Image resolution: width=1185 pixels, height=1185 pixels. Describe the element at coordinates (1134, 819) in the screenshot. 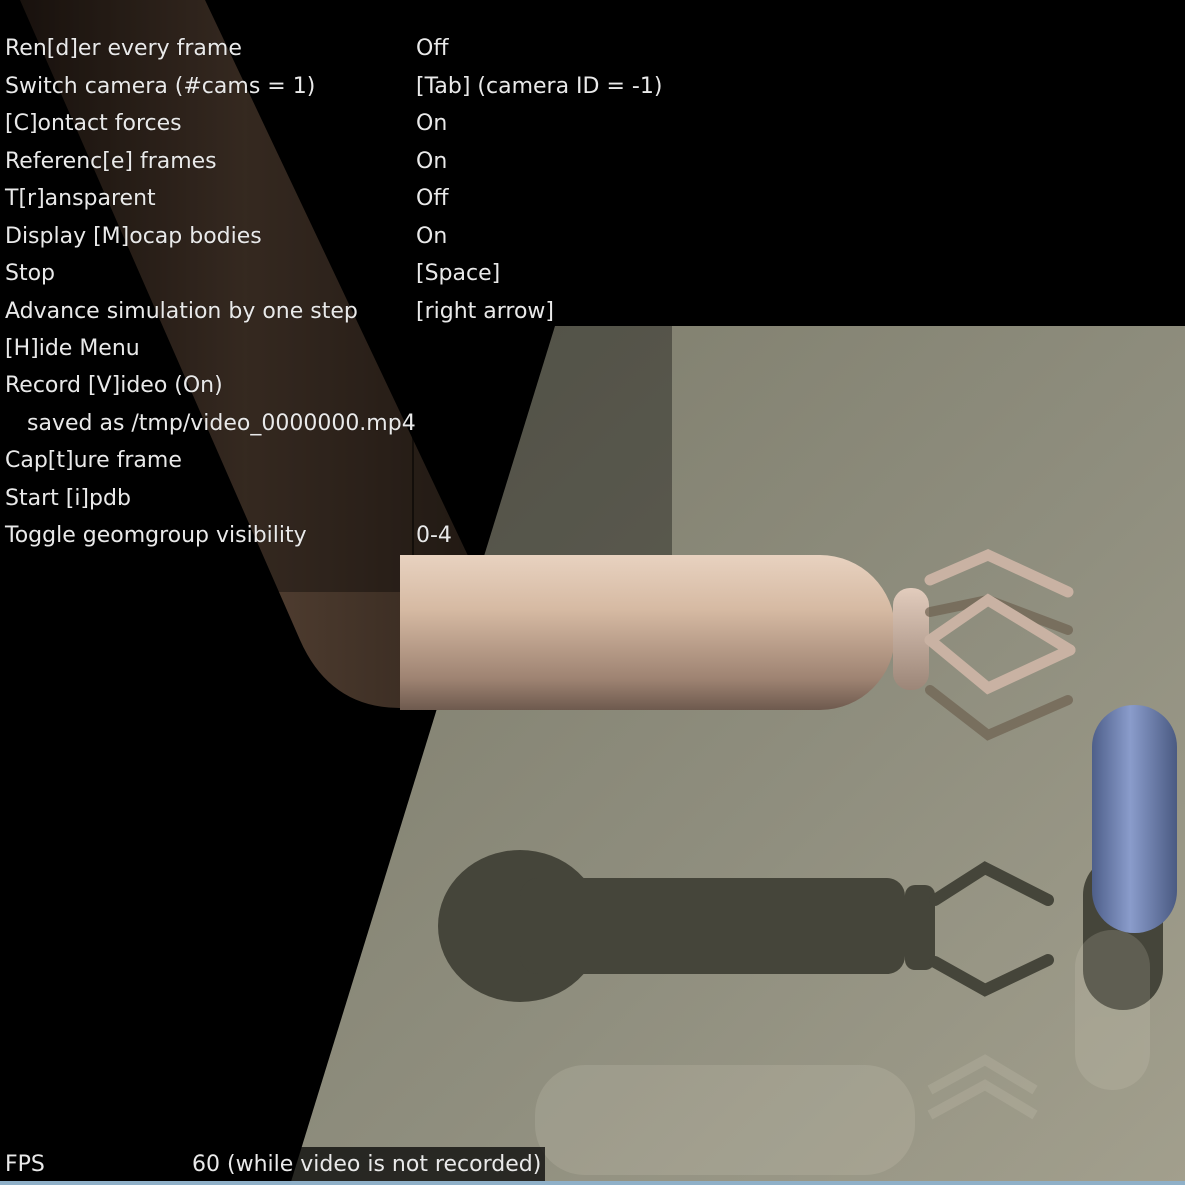

I see `target-object` at that location.